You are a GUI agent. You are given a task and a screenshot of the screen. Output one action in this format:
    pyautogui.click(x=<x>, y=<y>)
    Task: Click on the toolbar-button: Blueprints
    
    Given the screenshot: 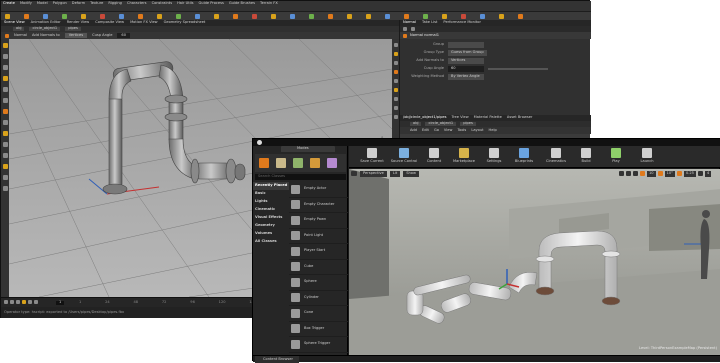 What is the action you would take?
    pyautogui.click(x=524, y=157)
    